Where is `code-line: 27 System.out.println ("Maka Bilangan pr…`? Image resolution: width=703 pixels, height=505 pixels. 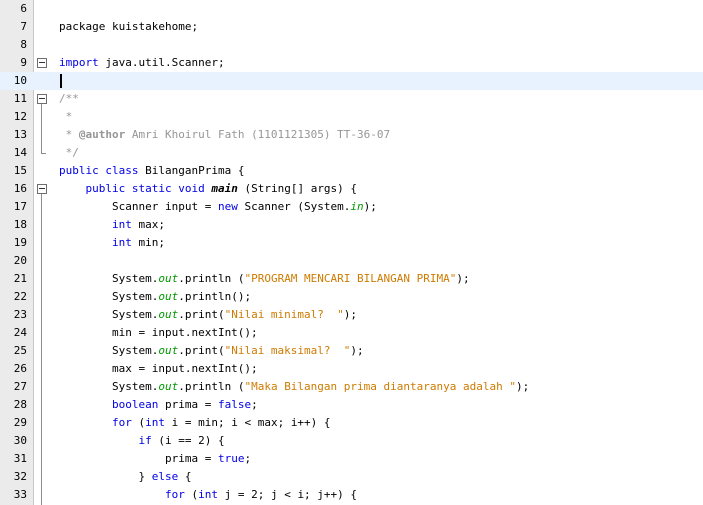 code-line: 27 System.out.println ("Maka Bilangan pr… is located at coordinates (351, 387).